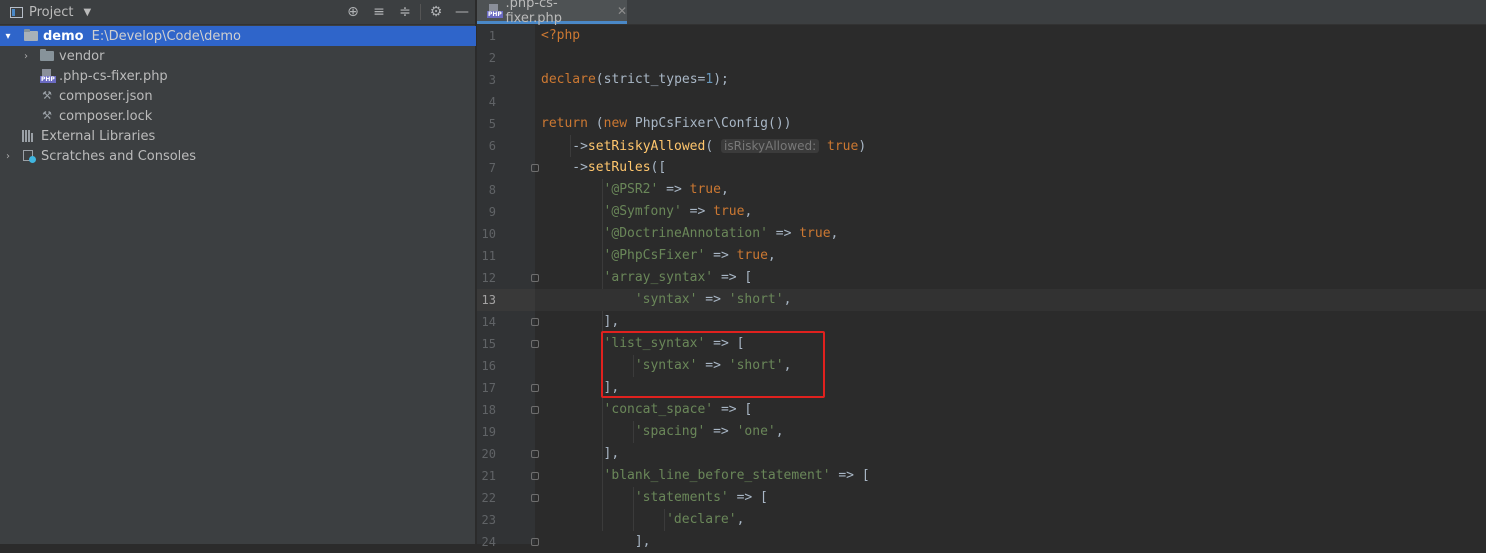  Describe the element at coordinates (488, 476) in the screenshot. I see `line-number: 21` at that location.